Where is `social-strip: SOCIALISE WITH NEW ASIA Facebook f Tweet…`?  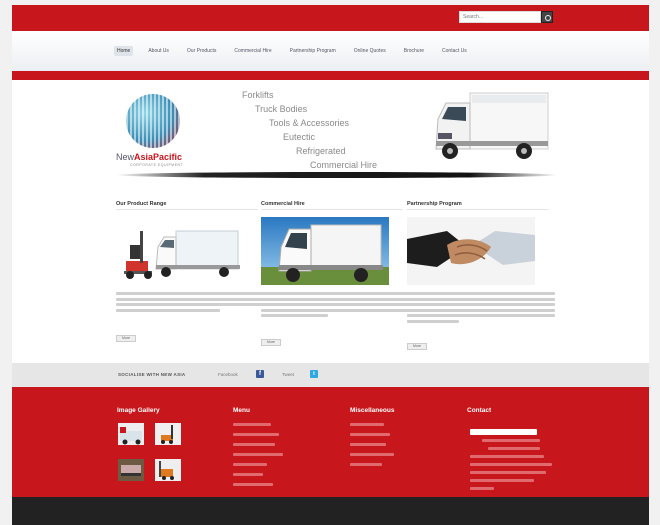
social-strip: SOCIALISE WITH NEW ASIA Facebook f Tweet… is located at coordinates (330, 375).